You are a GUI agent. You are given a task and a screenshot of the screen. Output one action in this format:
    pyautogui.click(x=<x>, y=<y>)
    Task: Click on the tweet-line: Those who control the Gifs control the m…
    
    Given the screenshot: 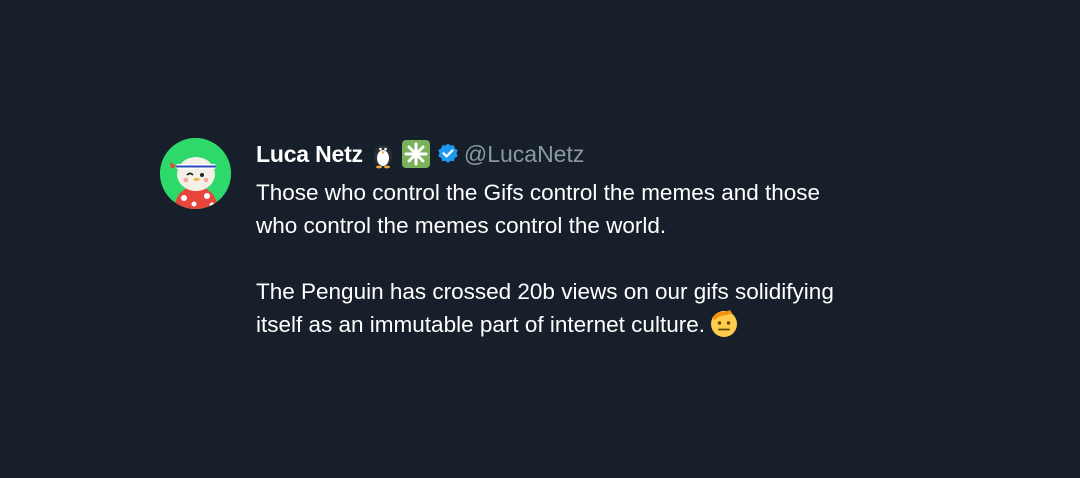 What is the action you would take?
    pyautogui.click(x=538, y=192)
    